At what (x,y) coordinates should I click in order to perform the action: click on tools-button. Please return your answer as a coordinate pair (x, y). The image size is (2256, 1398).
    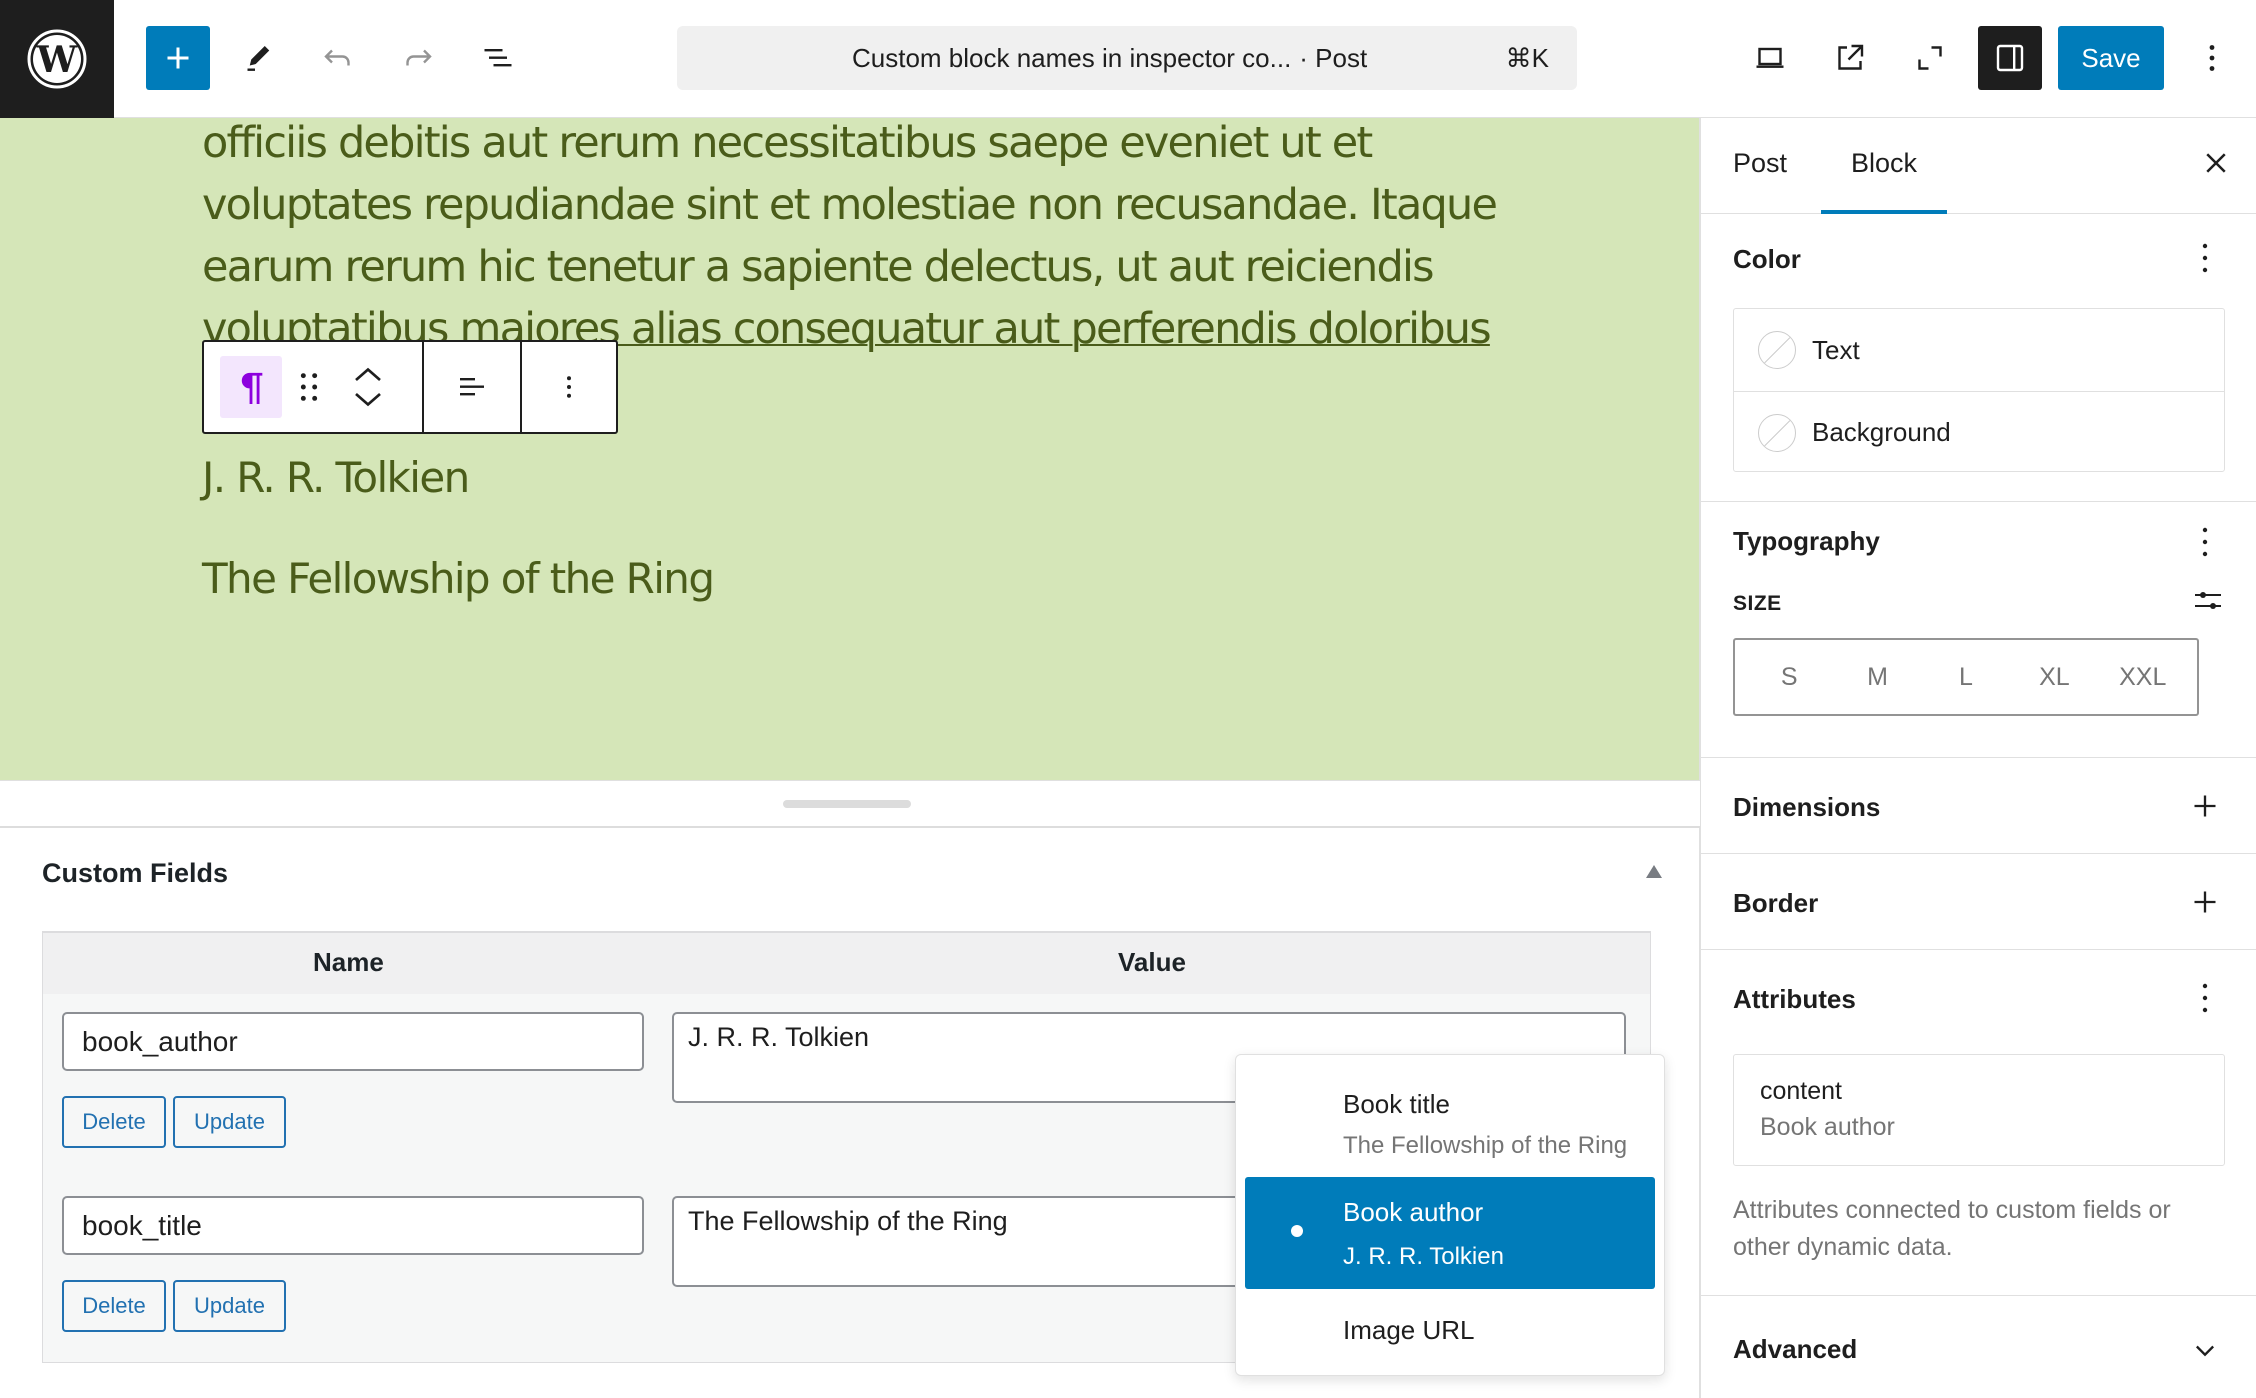
    Looking at the image, I should click on (258, 58).